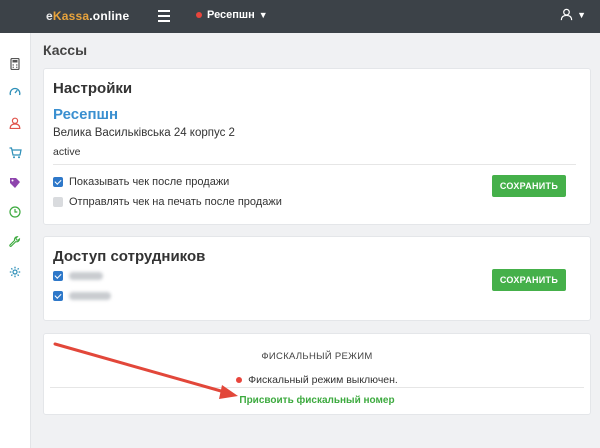  I want to click on checkbox-print-receipt, so click(58, 202).